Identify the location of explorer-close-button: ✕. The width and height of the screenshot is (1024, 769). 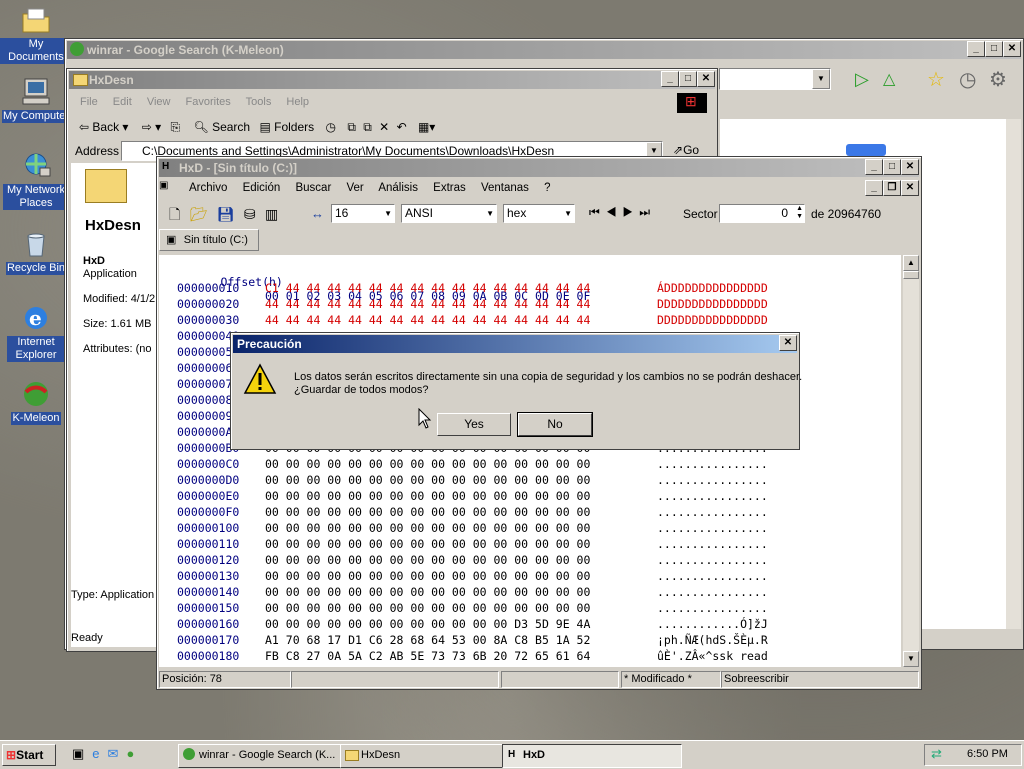
(706, 79).